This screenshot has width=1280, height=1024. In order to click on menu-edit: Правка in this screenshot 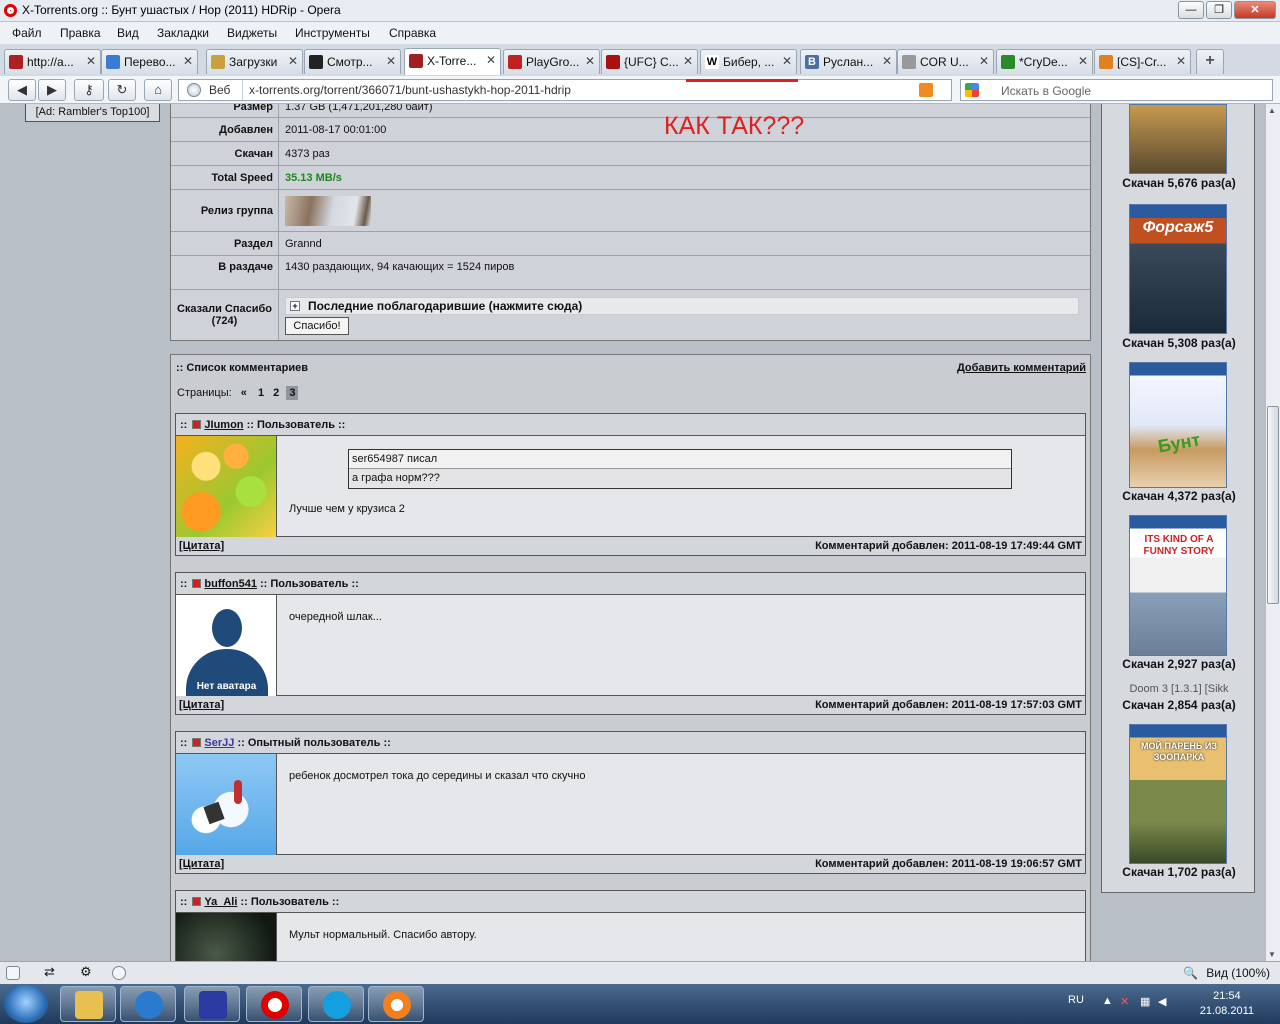, I will do `click(80, 33)`.